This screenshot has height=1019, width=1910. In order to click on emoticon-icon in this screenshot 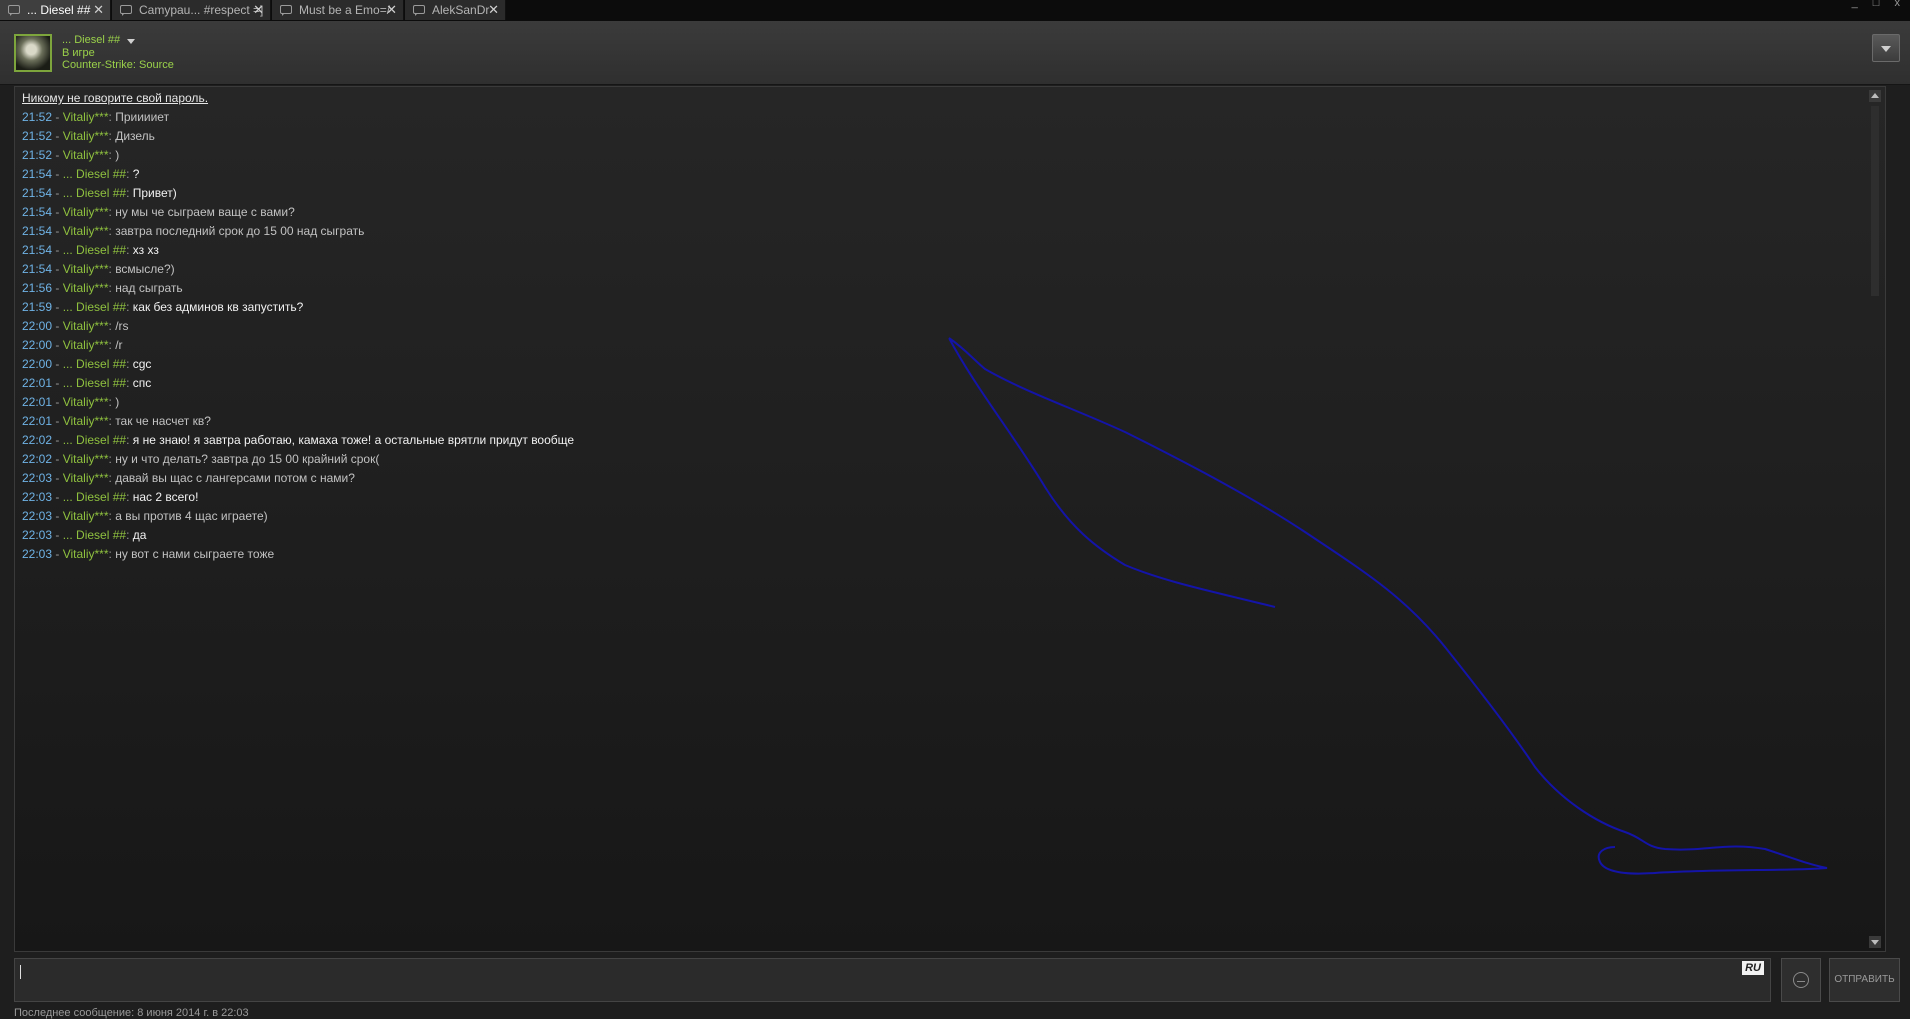, I will do `click(1801, 980)`.